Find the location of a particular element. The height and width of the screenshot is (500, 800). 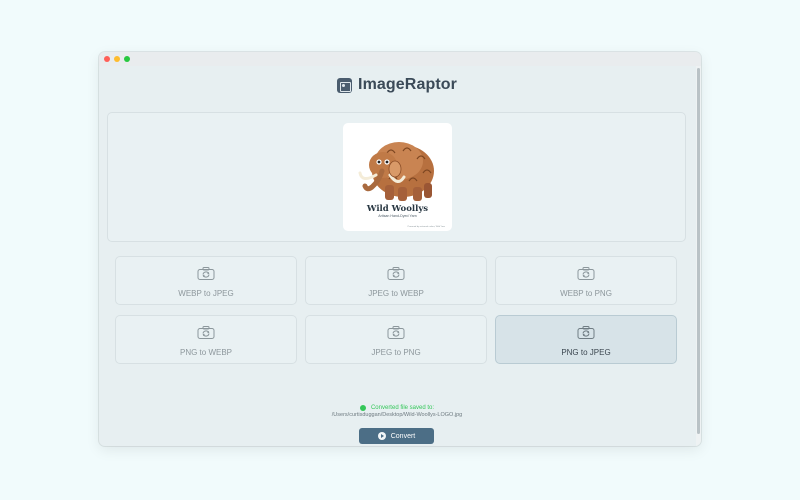

image-icon is located at coordinates (345, 85).